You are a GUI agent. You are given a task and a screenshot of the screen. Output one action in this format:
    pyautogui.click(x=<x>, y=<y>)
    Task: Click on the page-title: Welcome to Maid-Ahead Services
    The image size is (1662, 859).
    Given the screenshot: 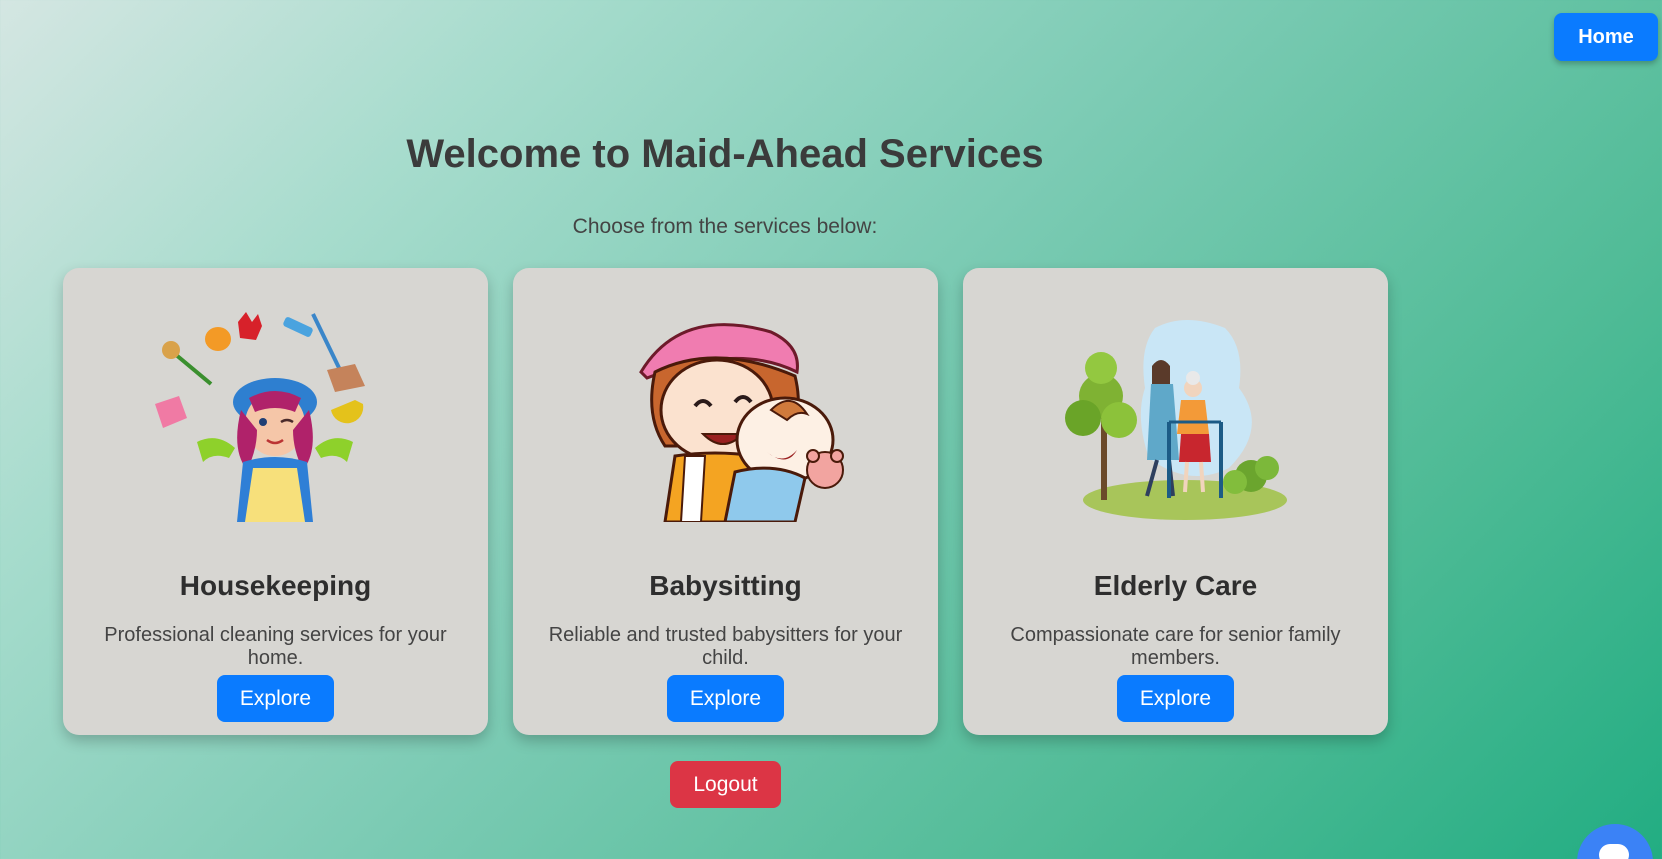 What is the action you would take?
    pyautogui.click(x=725, y=154)
    